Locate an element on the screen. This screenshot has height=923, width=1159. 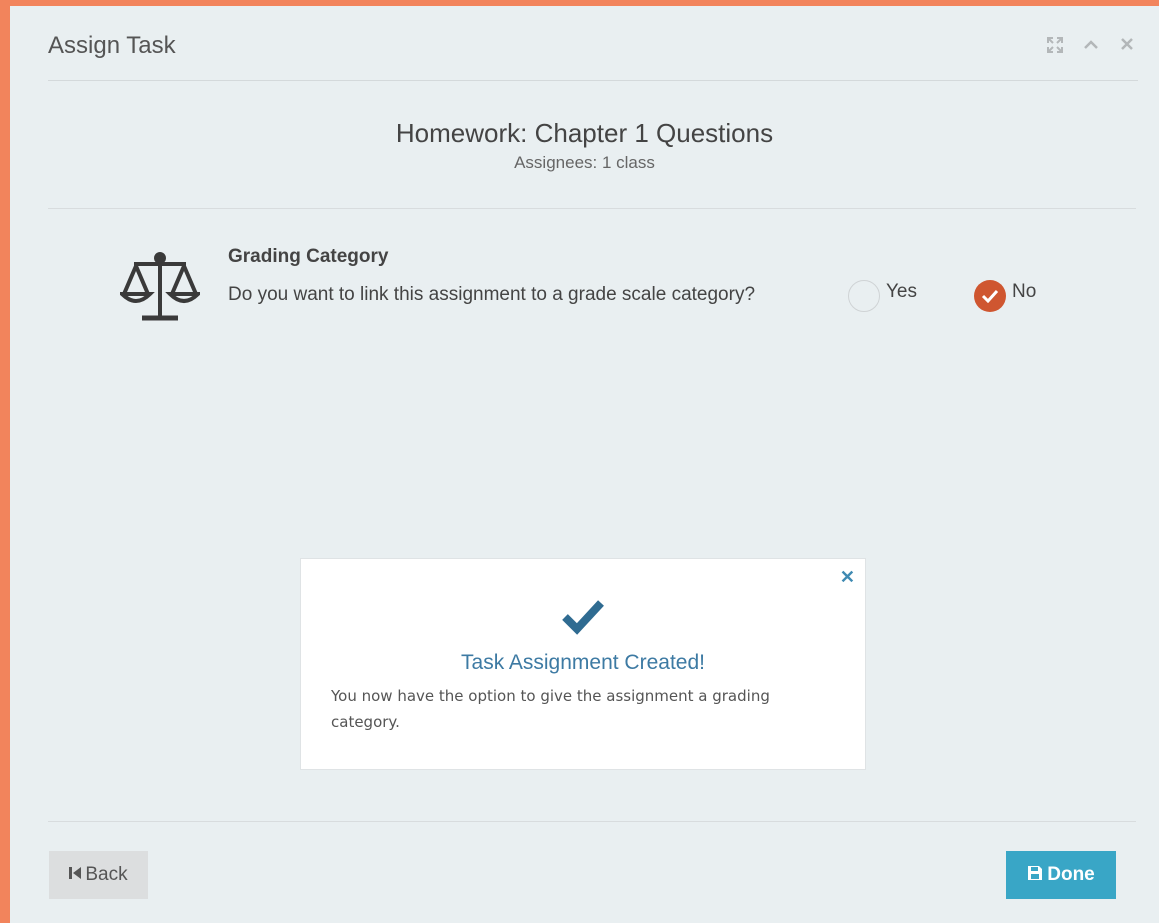
balance-scale-icon is located at coordinates (160, 286).